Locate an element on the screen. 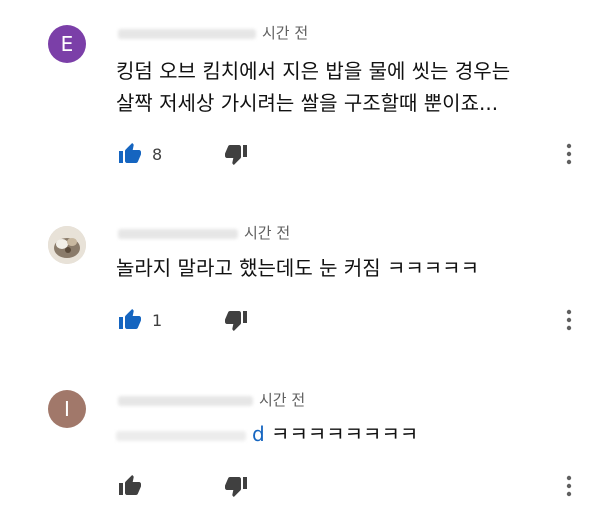 This screenshot has height=519, width=593. like-count: 8 is located at coordinates (157, 154).